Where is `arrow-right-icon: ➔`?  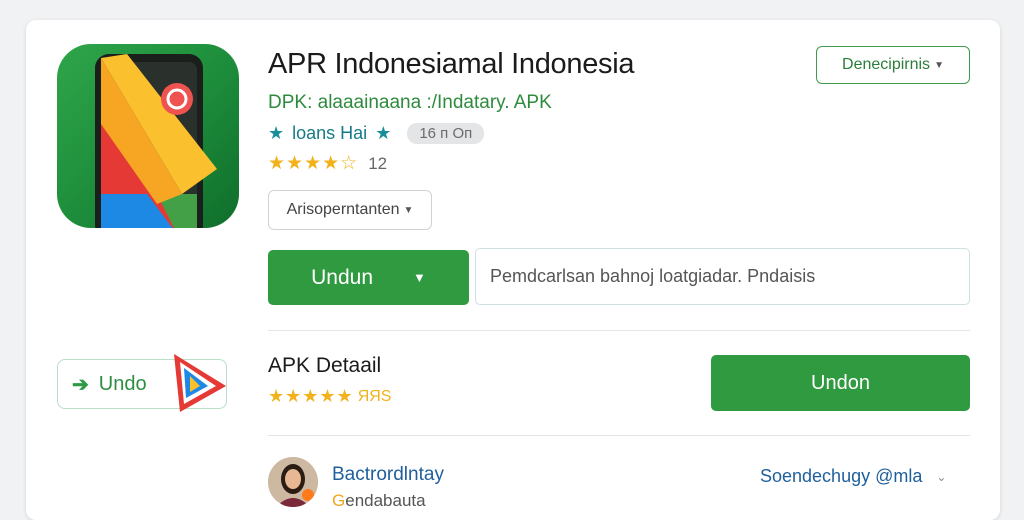 arrow-right-icon: ➔ is located at coordinates (80, 384).